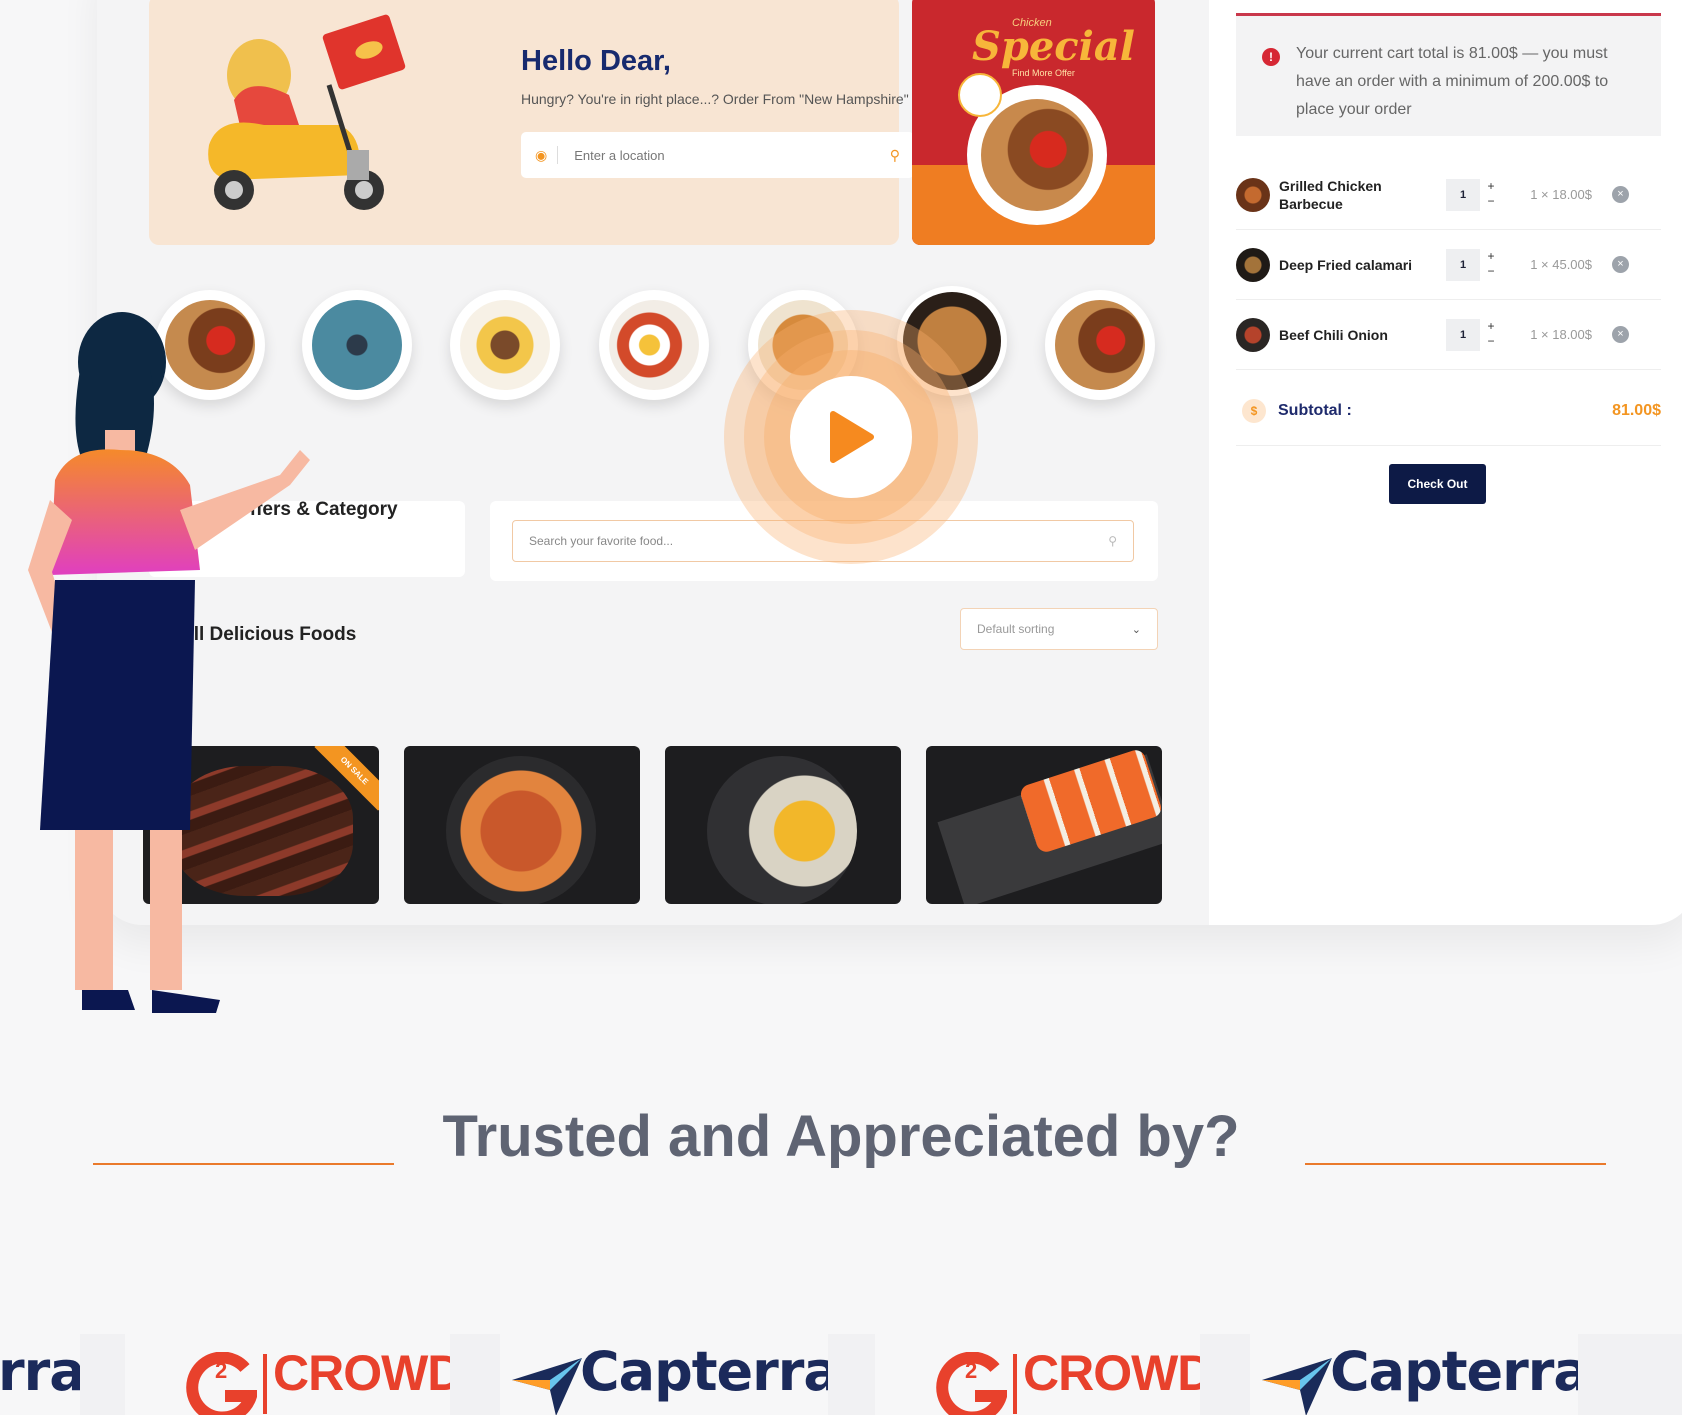 The height and width of the screenshot is (1415, 1682). I want to click on coin-icon: $, so click(1254, 410).